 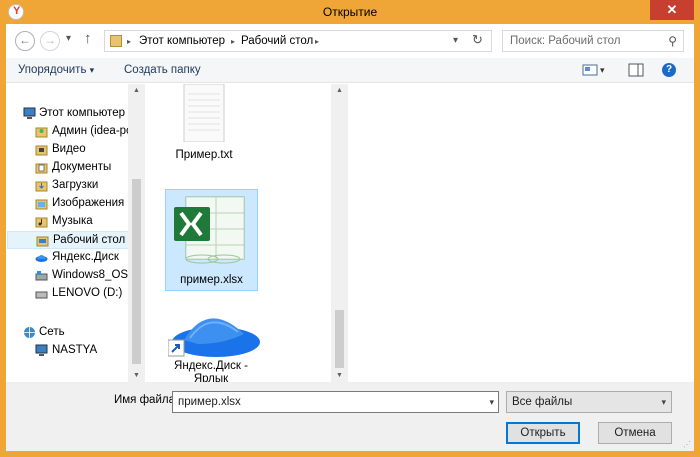 I want to click on file-name: пример.xlsx, so click(x=211, y=280).